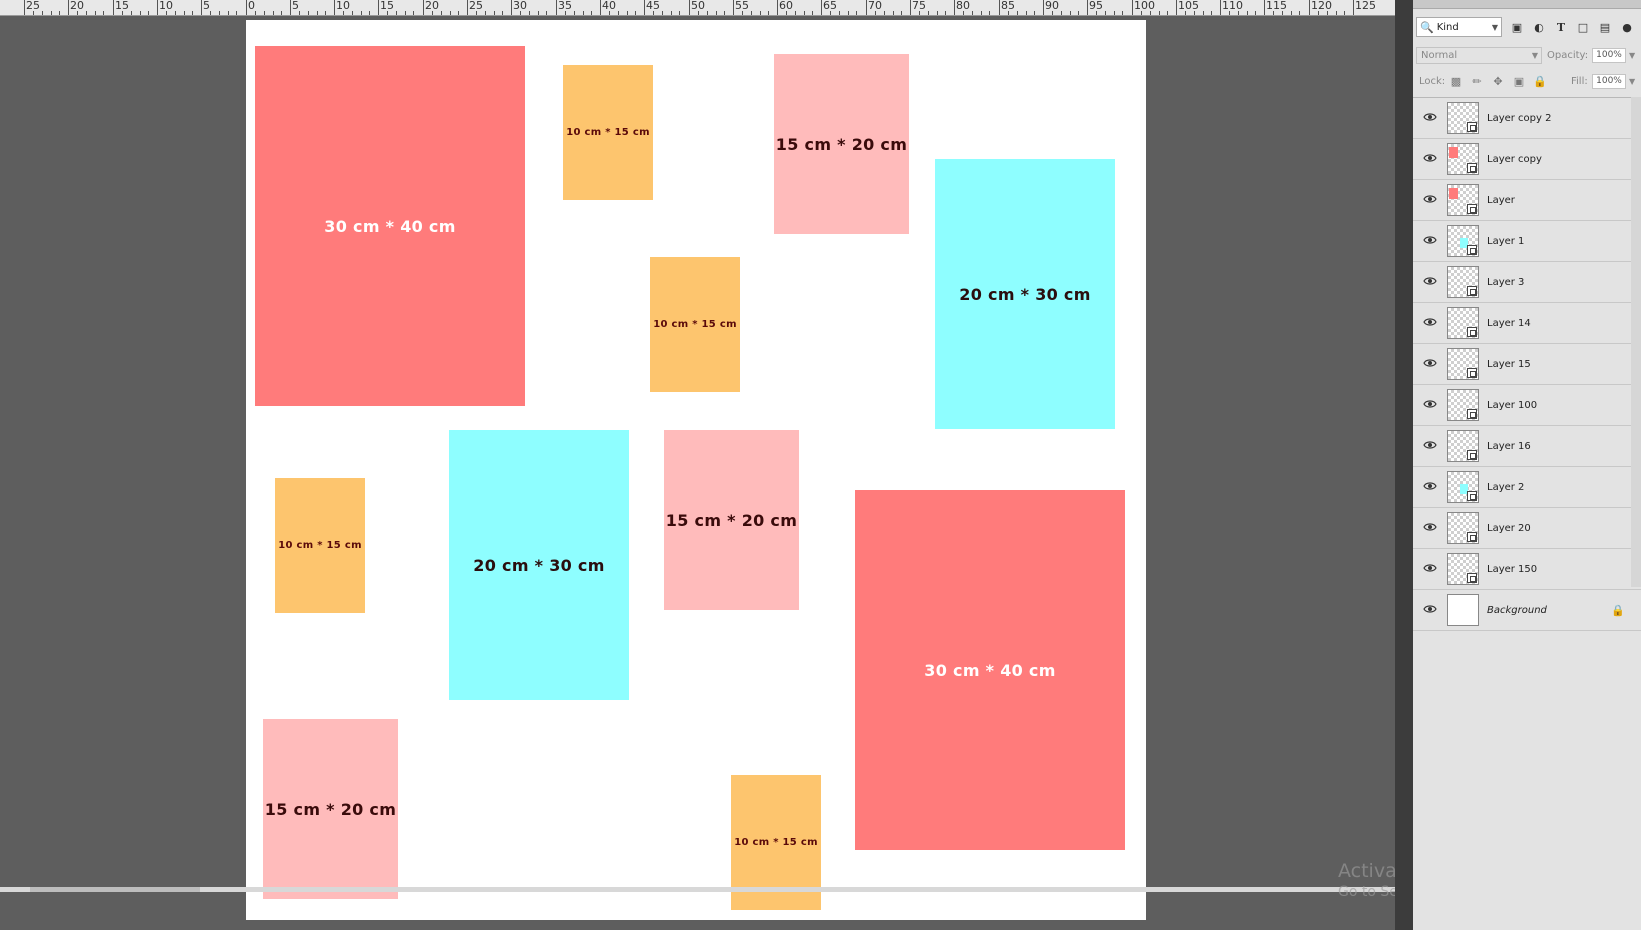 Image resolution: width=1641 pixels, height=930 pixels. What do you see at coordinates (1539, 27) in the screenshot?
I see `adjustment-filter-icon: ◐` at bounding box center [1539, 27].